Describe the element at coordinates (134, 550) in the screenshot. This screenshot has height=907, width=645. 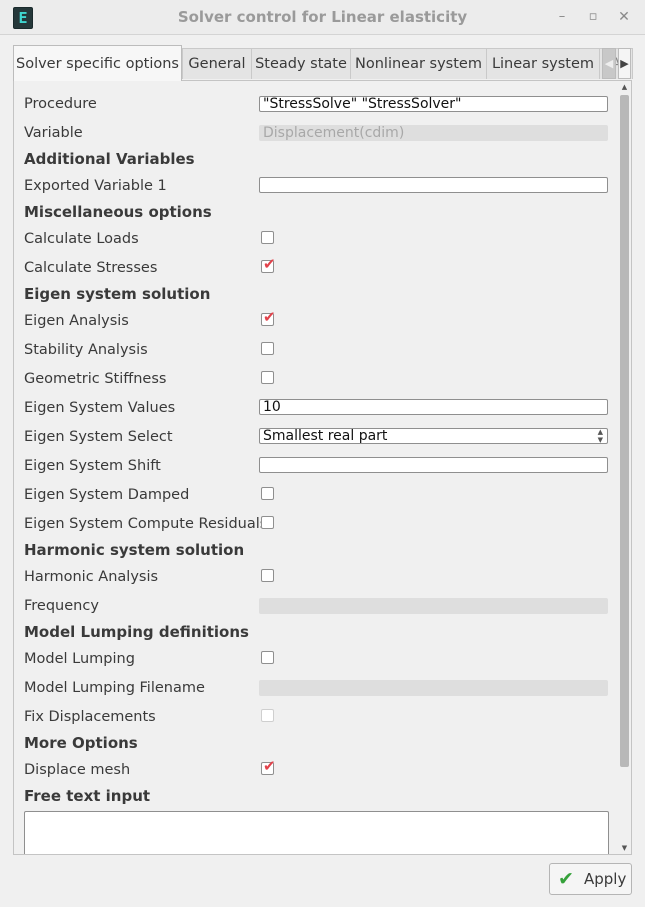
I see `section-harmonic-system-solution: Harmonic system solution` at that location.